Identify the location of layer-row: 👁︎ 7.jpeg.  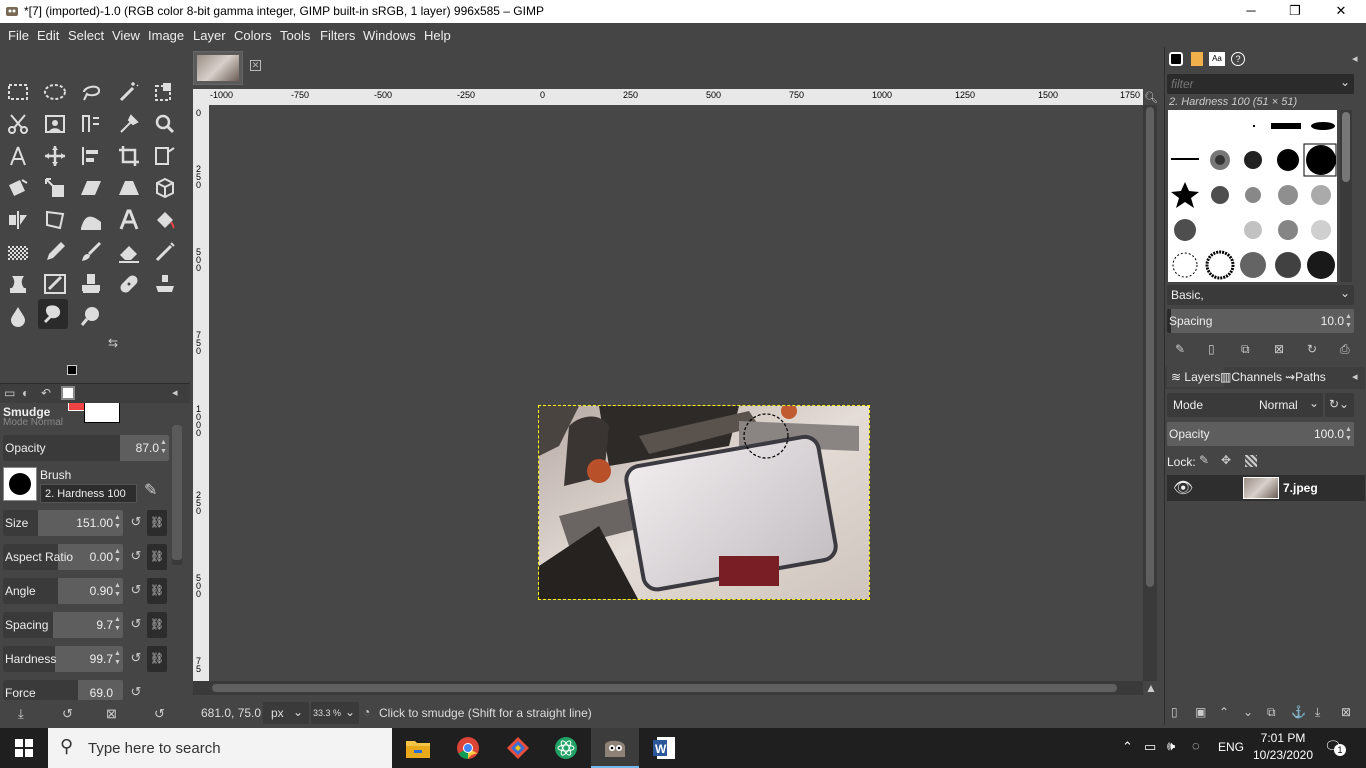
(1266, 488).